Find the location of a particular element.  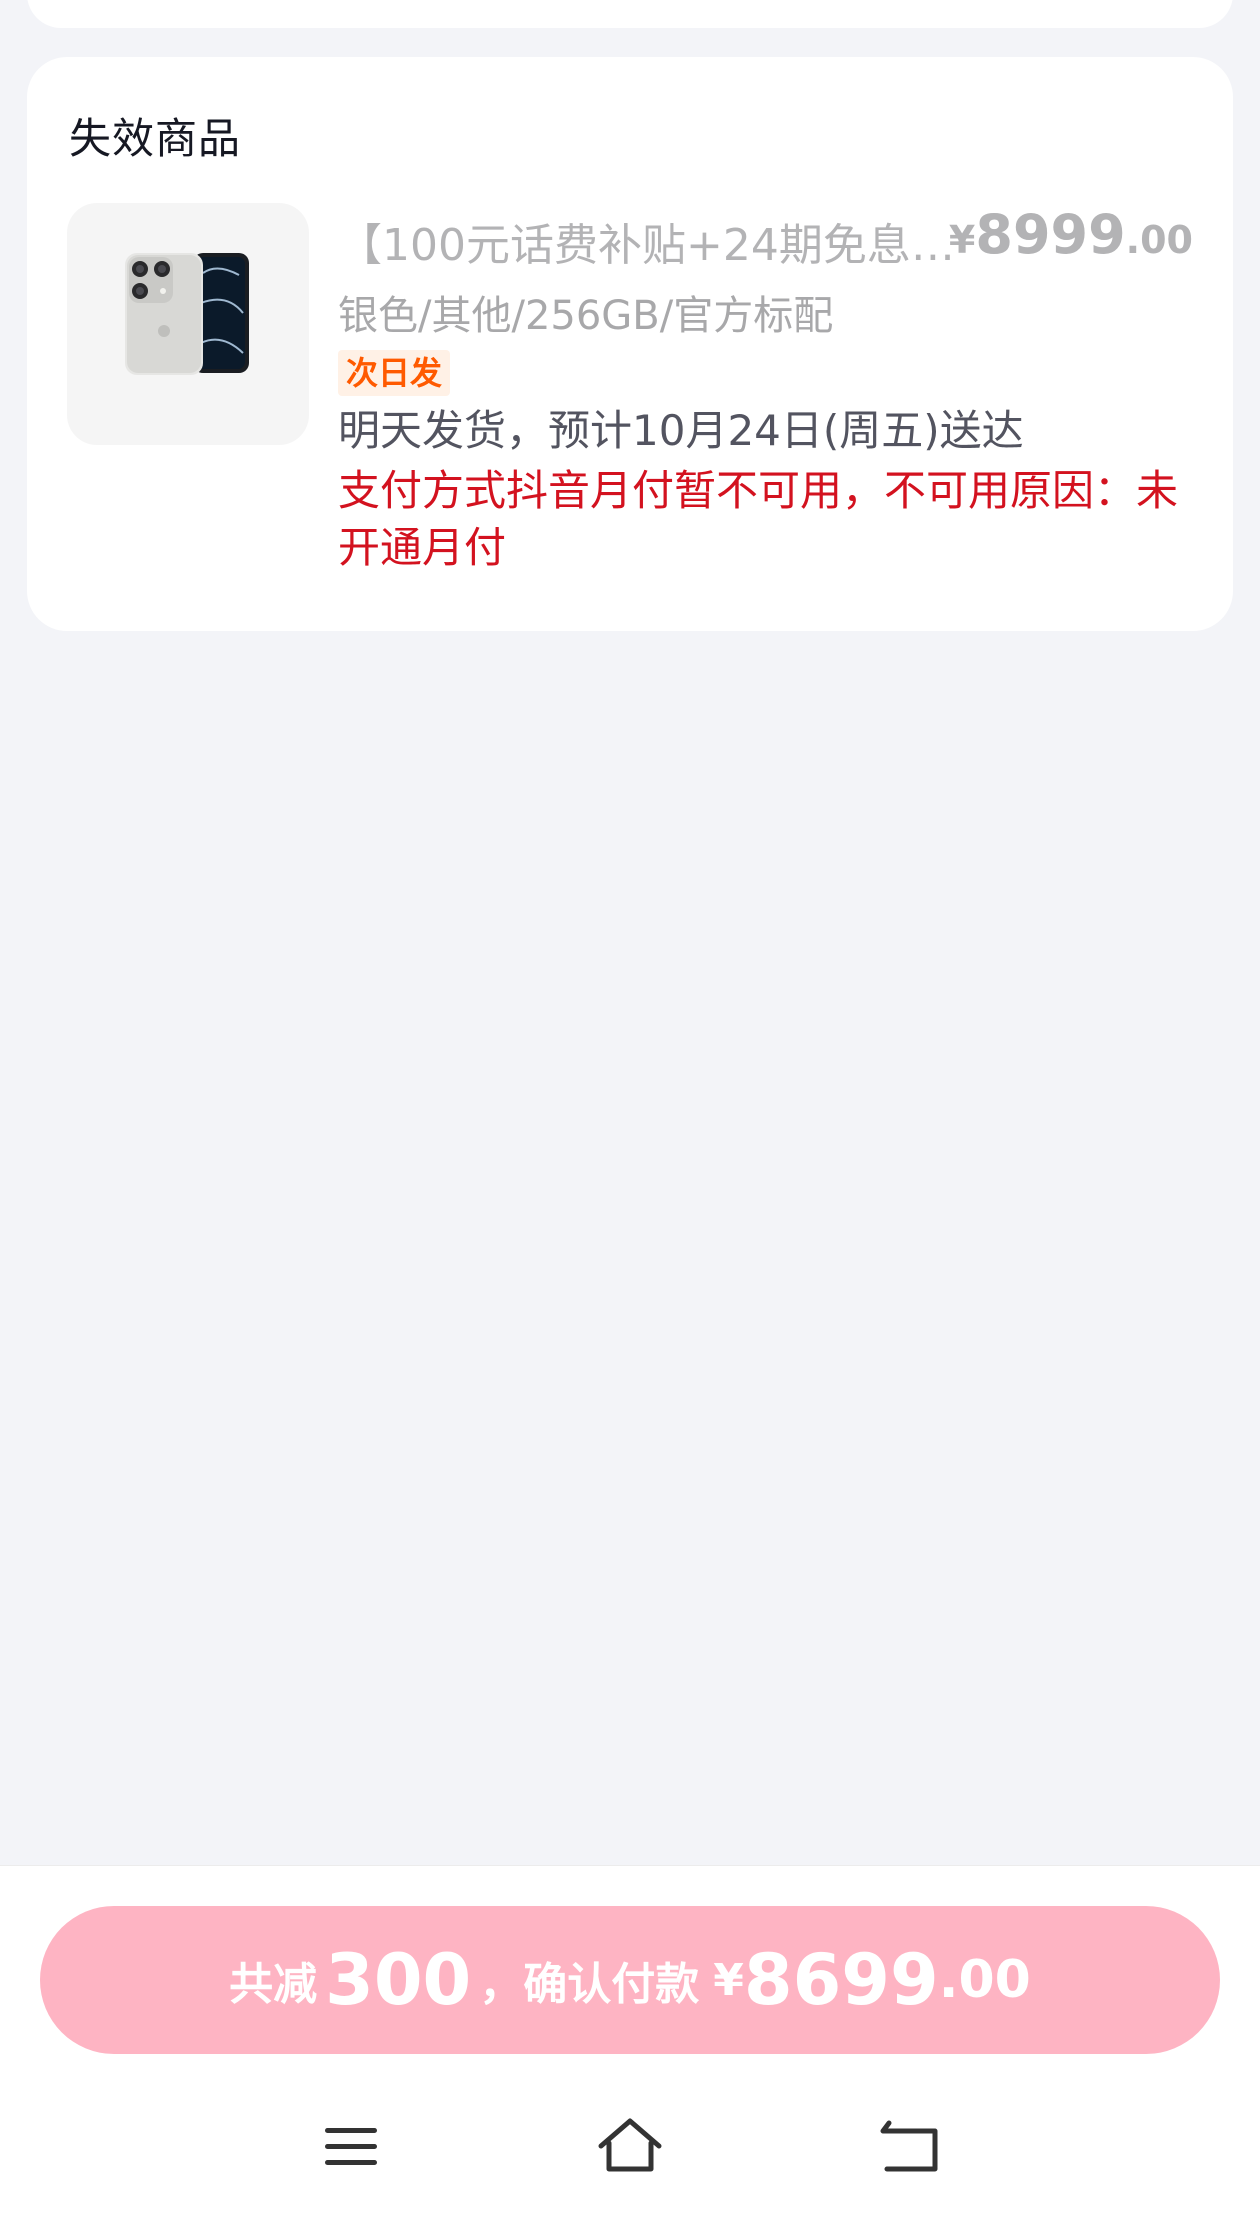

section-title: 失效商品 is located at coordinates (155, 138).